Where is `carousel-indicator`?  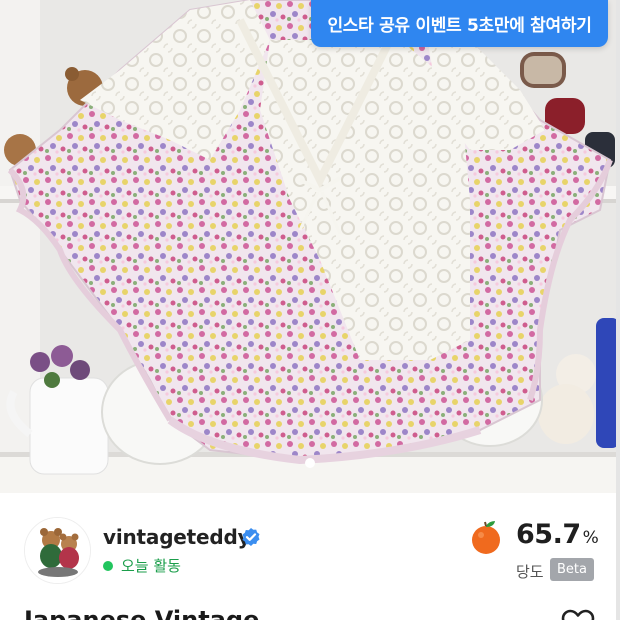 carousel-indicator is located at coordinates (310, 463).